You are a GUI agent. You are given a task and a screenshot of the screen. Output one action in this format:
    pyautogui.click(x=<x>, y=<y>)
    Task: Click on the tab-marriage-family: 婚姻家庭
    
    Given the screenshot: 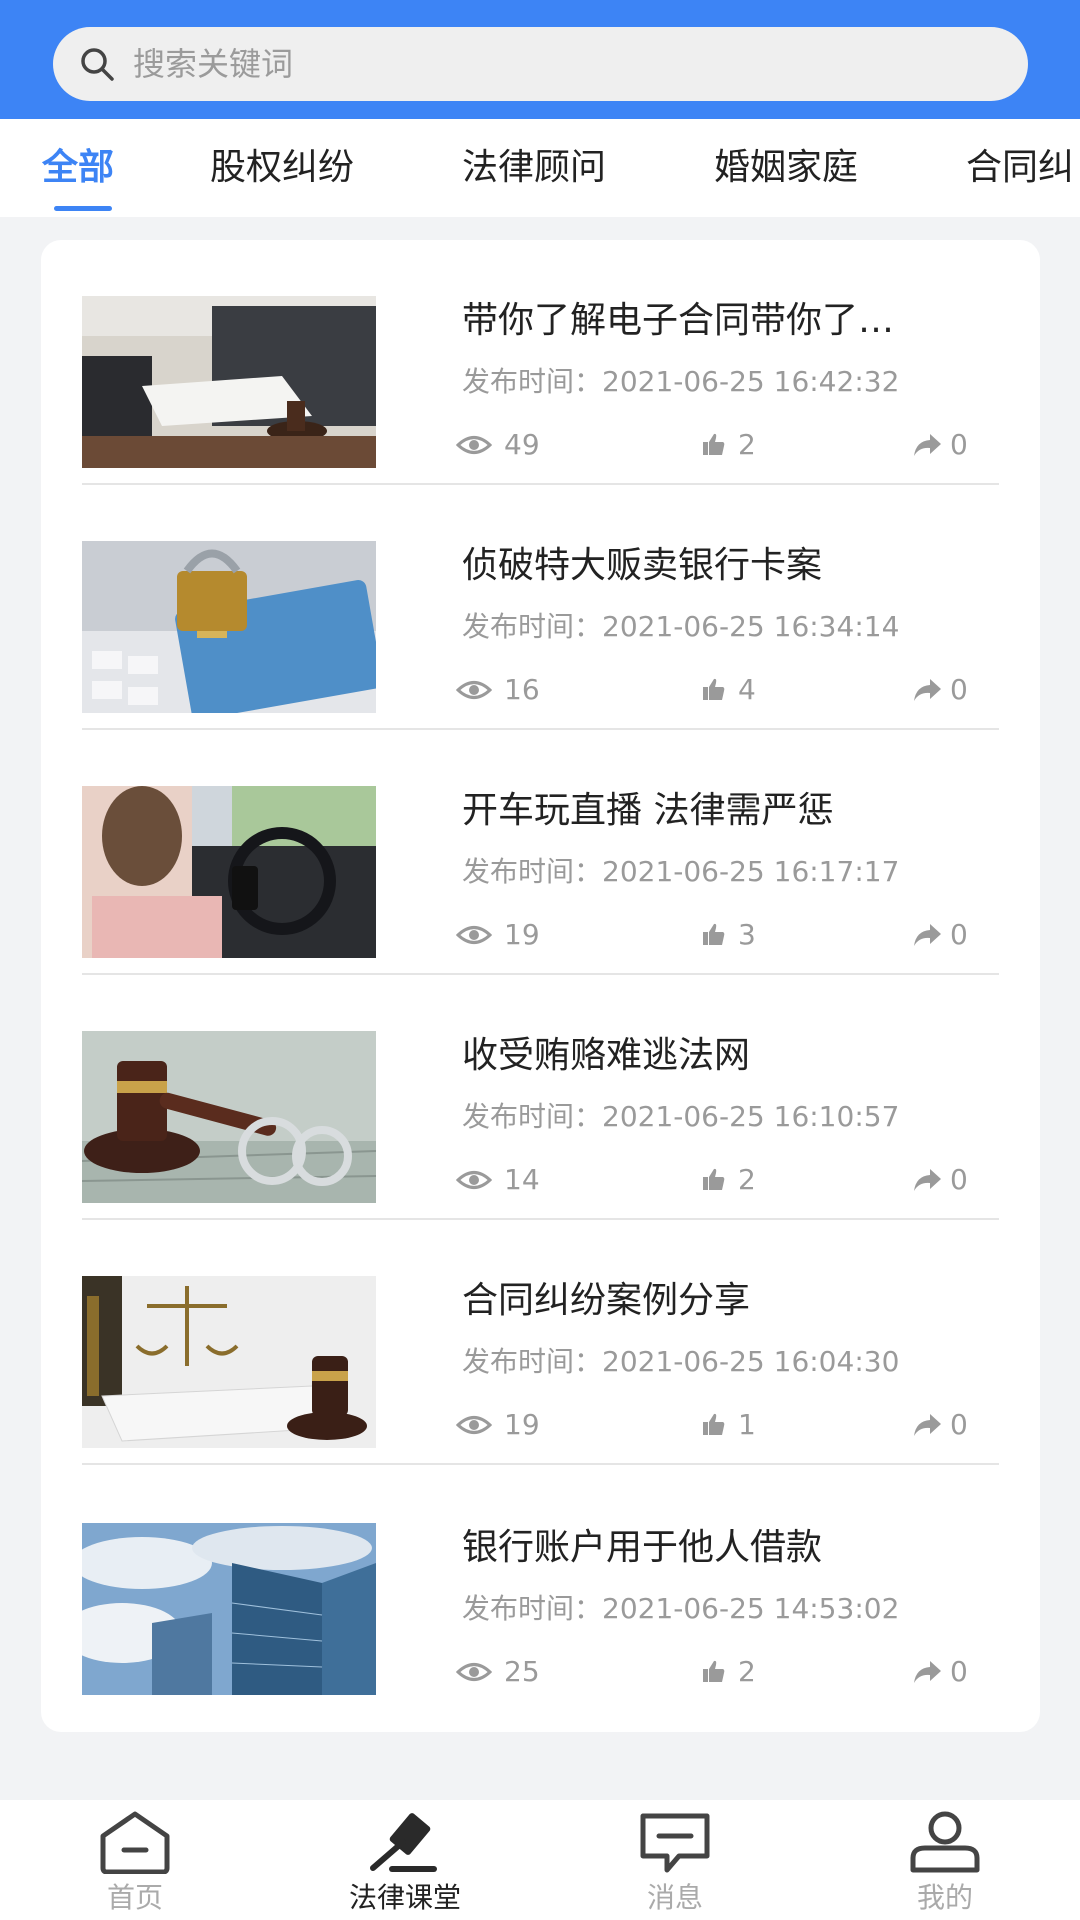 What is the action you would take?
    pyautogui.click(x=786, y=168)
    